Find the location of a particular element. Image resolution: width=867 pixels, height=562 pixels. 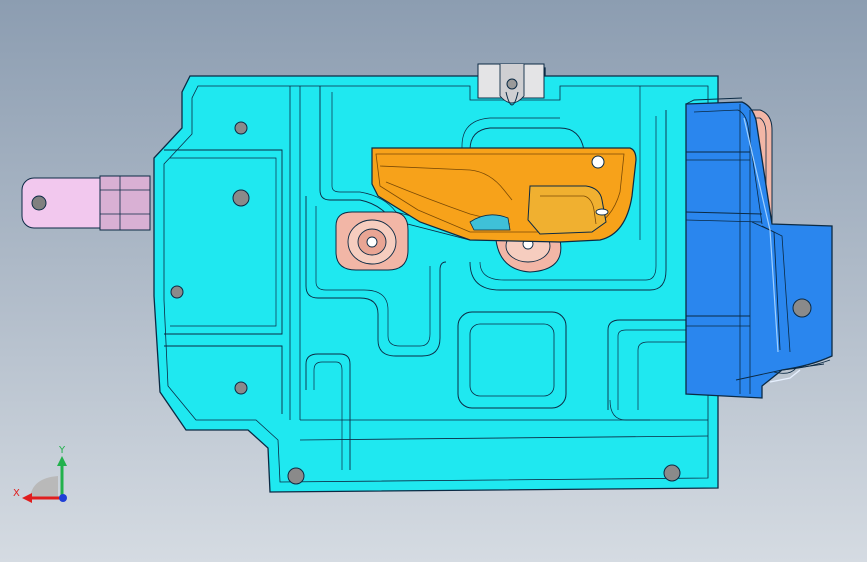

boss-left is located at coordinates (372, 241).